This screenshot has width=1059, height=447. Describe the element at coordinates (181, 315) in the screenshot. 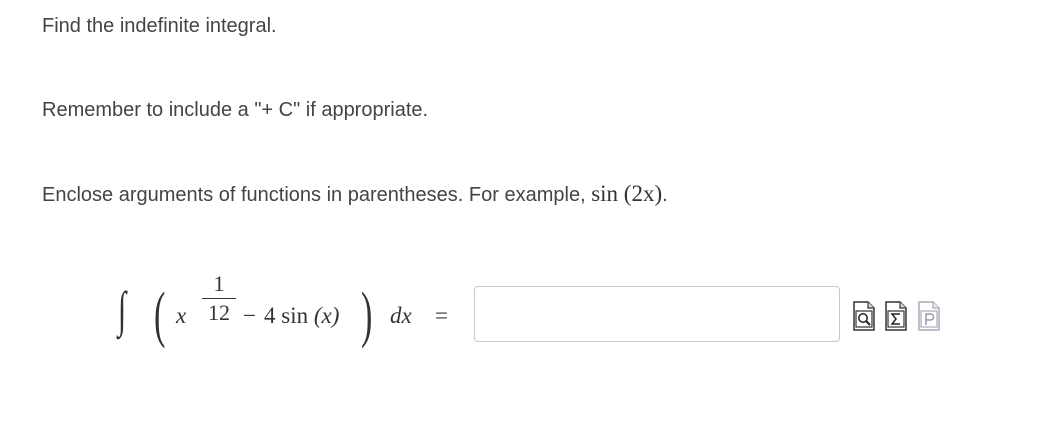

I see `variable-x: x` at that location.